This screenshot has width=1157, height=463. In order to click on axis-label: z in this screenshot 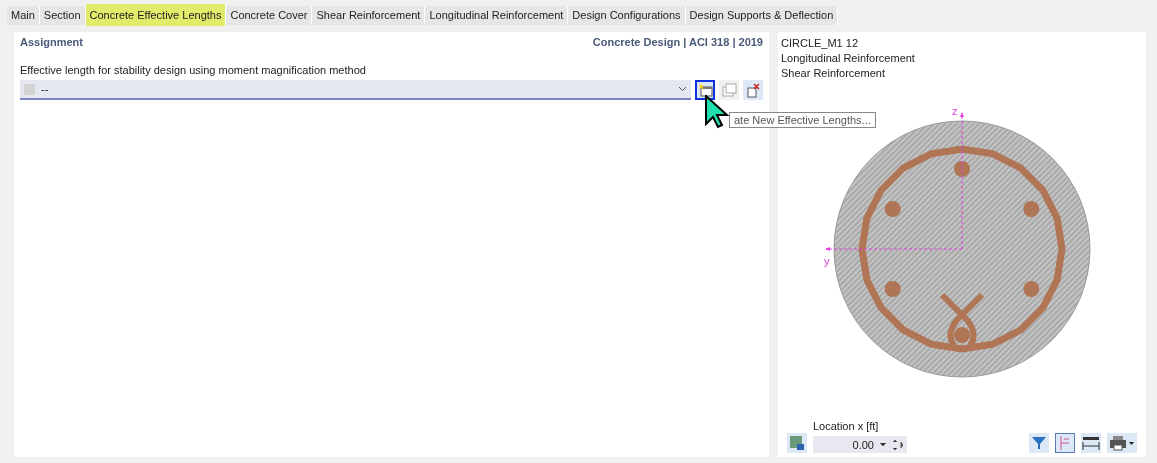, I will do `click(955, 113)`.